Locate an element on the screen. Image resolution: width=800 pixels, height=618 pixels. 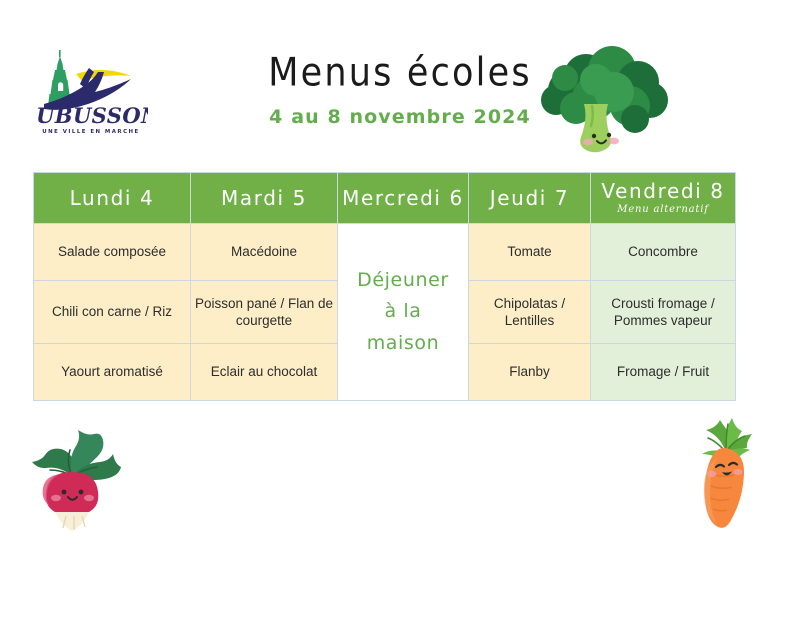
cell-lundi-dessert: Yaourt aromatisé is located at coordinates (112, 372).